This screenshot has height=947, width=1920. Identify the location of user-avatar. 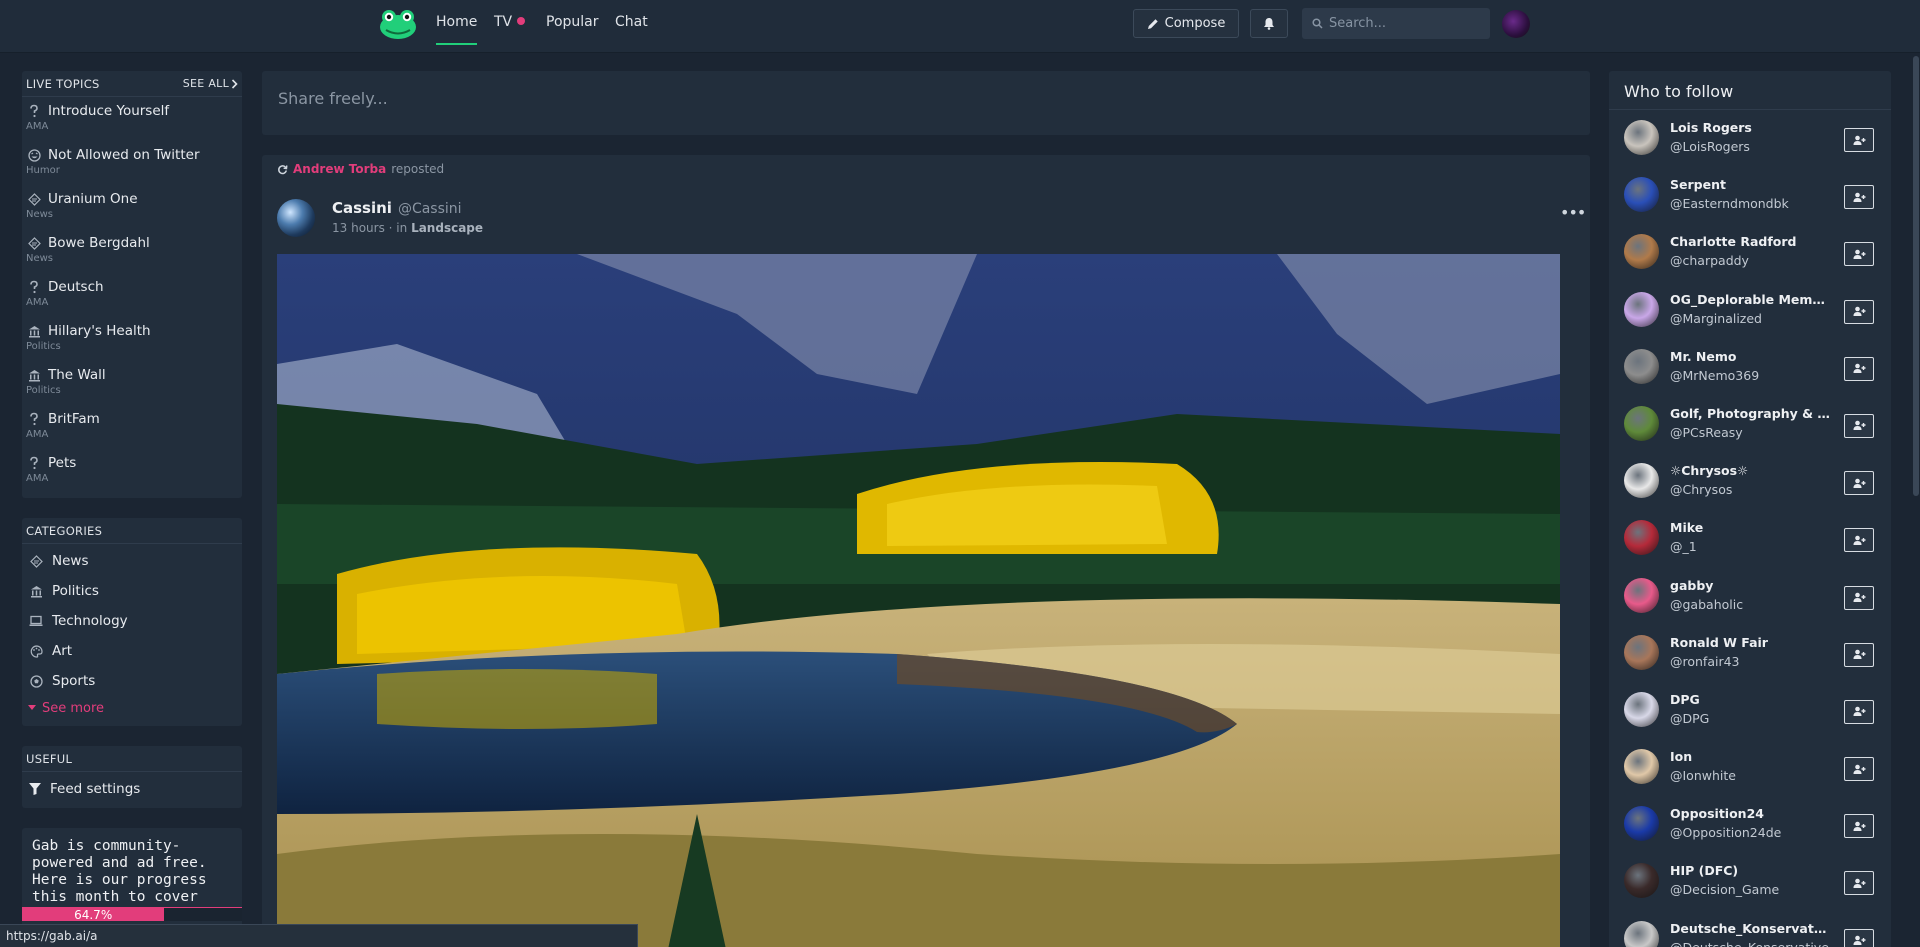
(1516, 24).